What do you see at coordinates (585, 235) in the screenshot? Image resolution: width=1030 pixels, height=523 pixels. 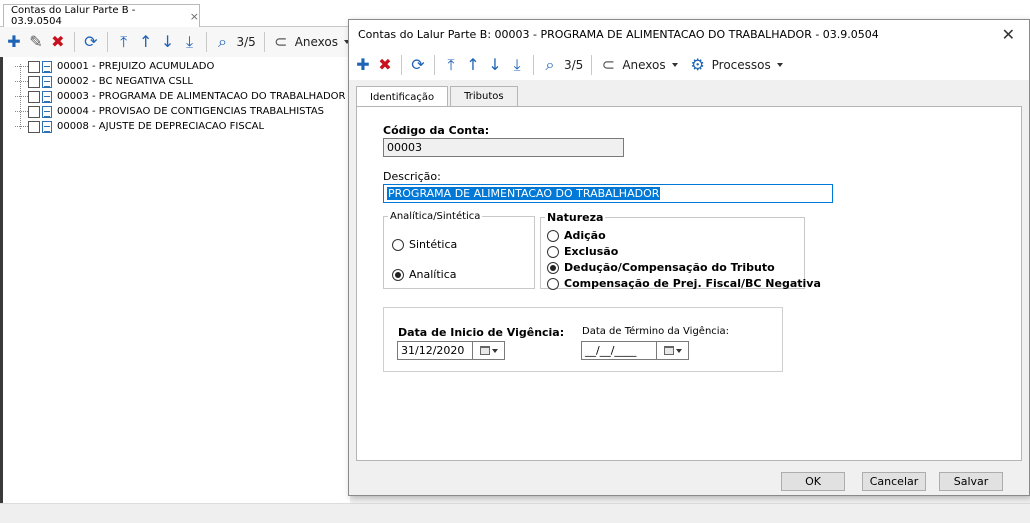 I see `radio-label: Adição` at bounding box center [585, 235].